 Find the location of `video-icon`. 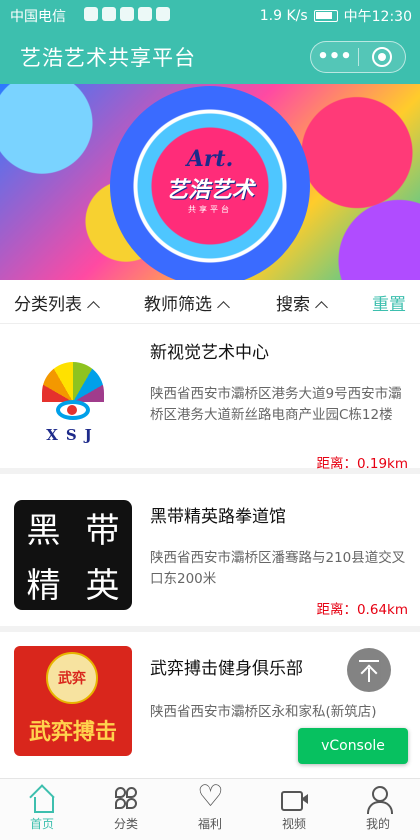

video-icon is located at coordinates (294, 799).